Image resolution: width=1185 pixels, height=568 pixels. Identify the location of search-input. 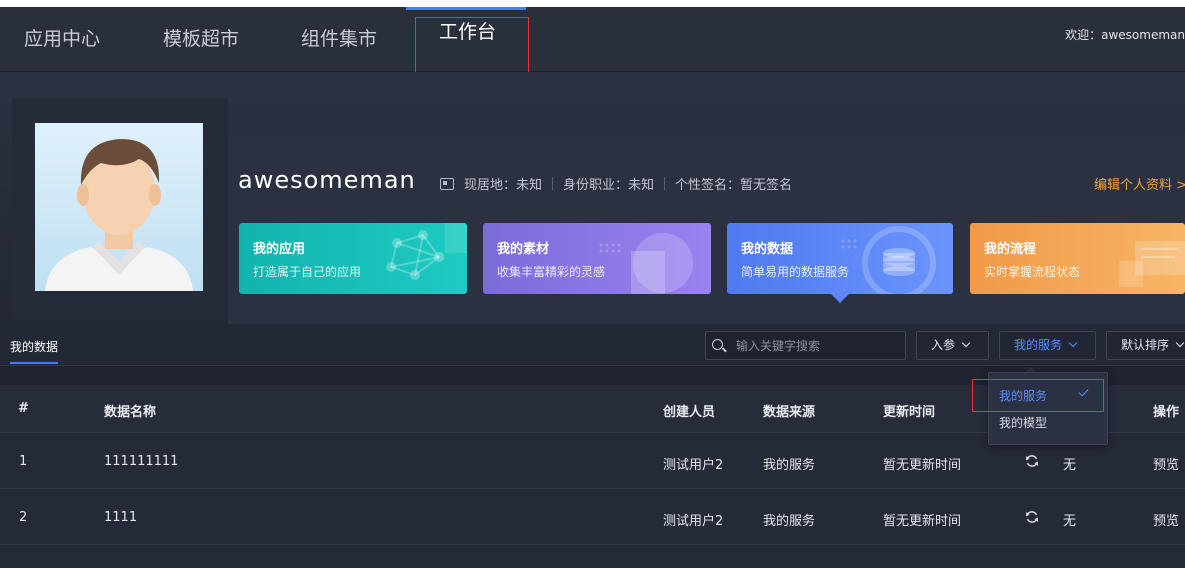
(818, 346).